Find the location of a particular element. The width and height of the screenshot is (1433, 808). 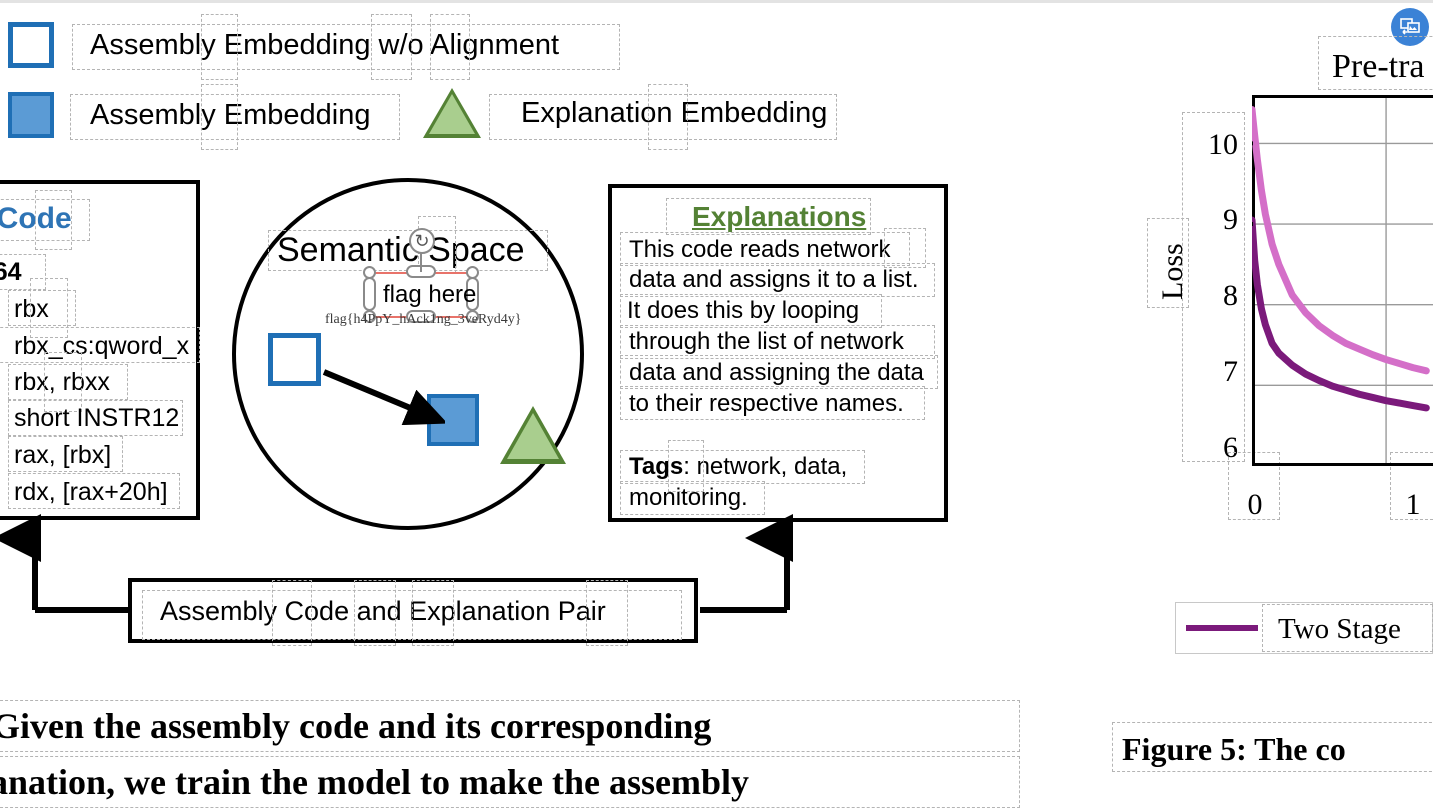

legend-label-assembly-unaligned: Assembly Embedding w/o Alignment is located at coordinates (325, 44).